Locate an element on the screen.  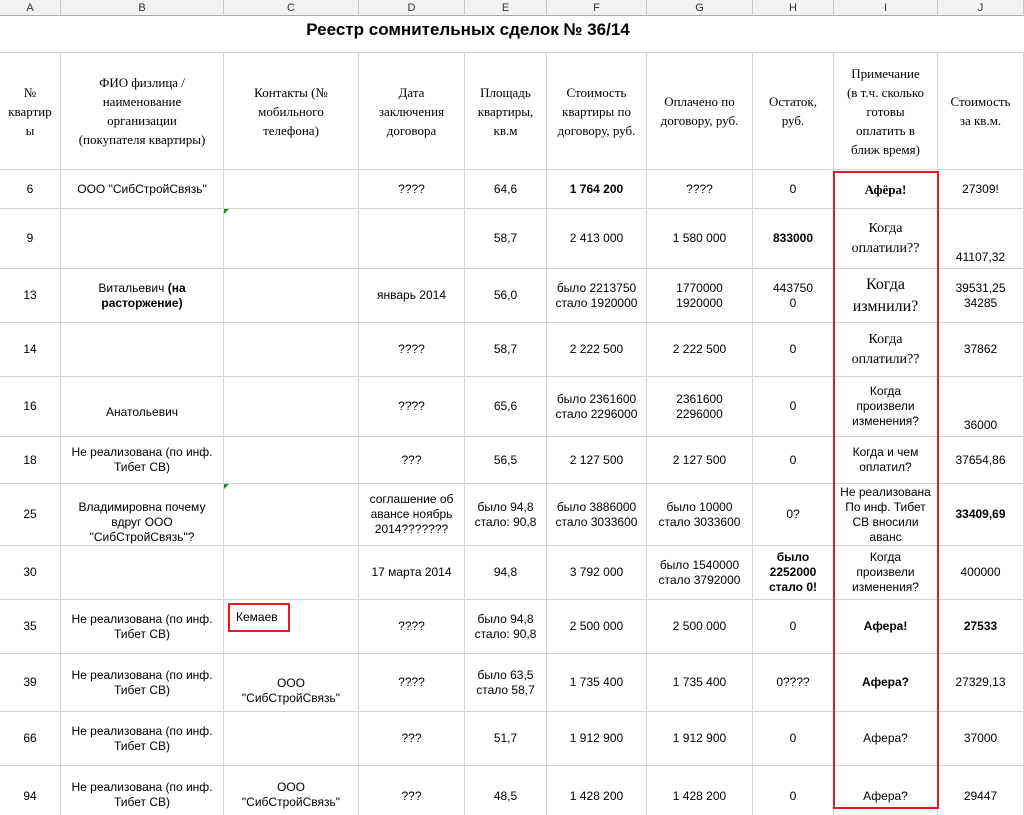
cell-area: 65,6 is located at coordinates (506, 407).